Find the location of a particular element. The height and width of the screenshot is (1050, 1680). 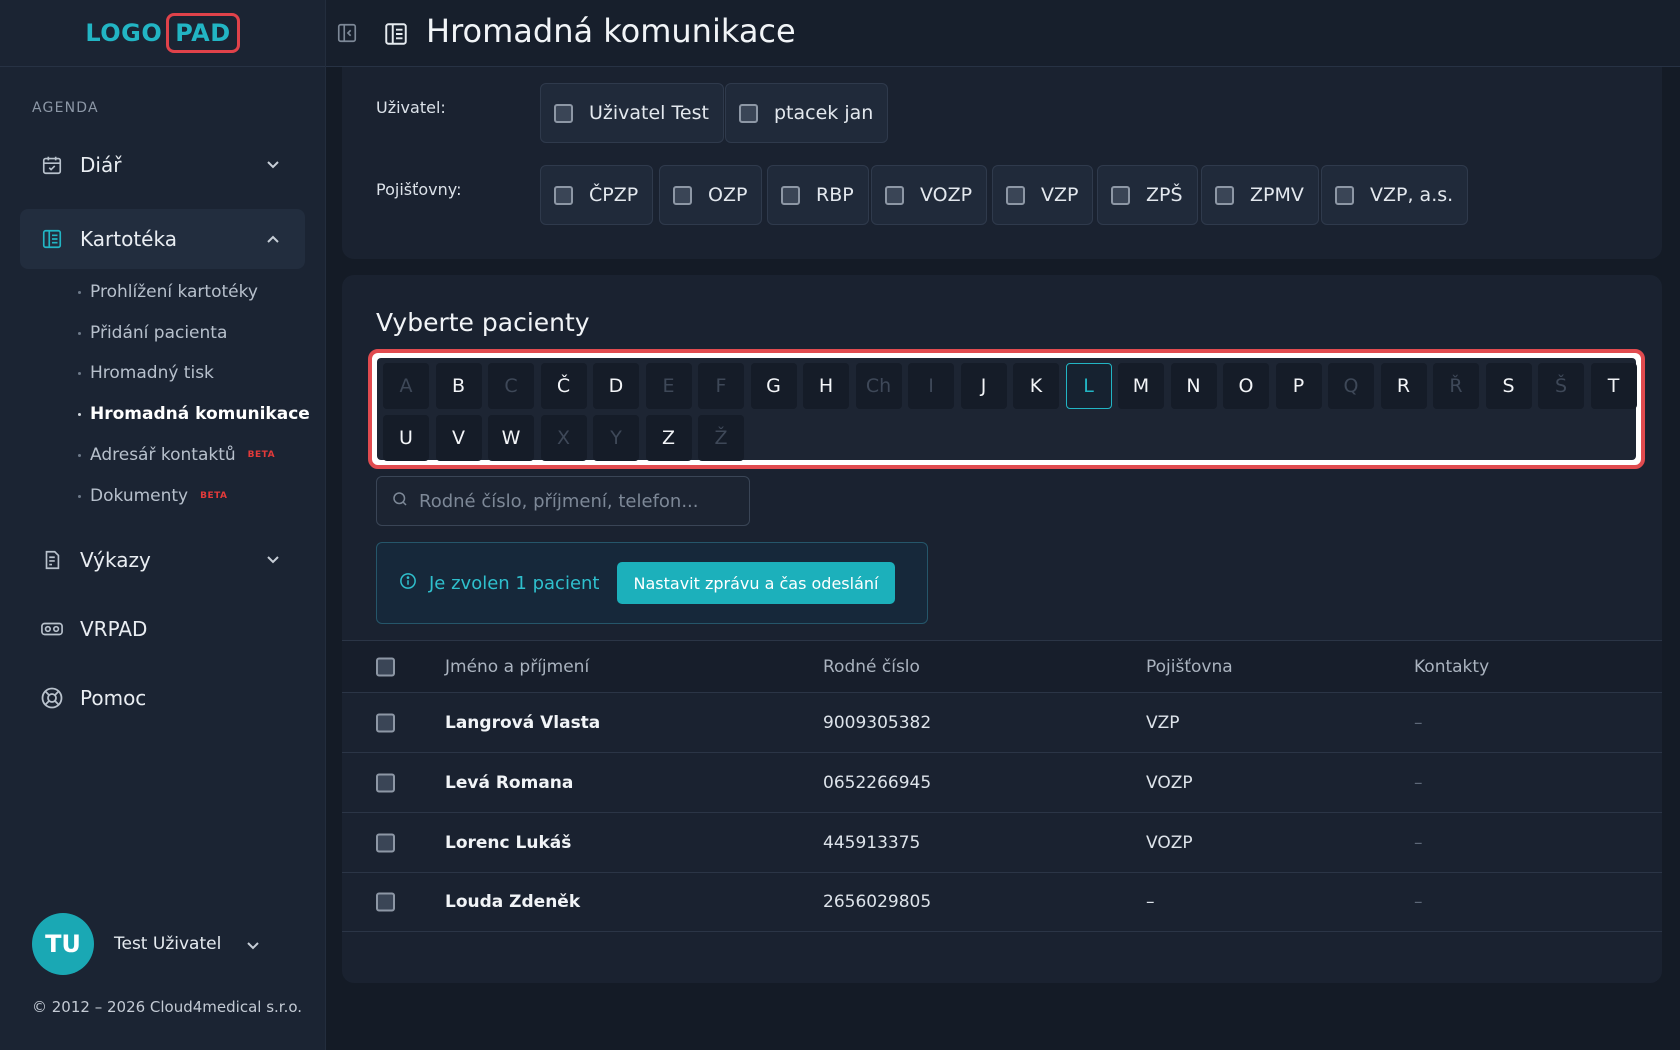

letter-button: R is located at coordinates (1403, 386).